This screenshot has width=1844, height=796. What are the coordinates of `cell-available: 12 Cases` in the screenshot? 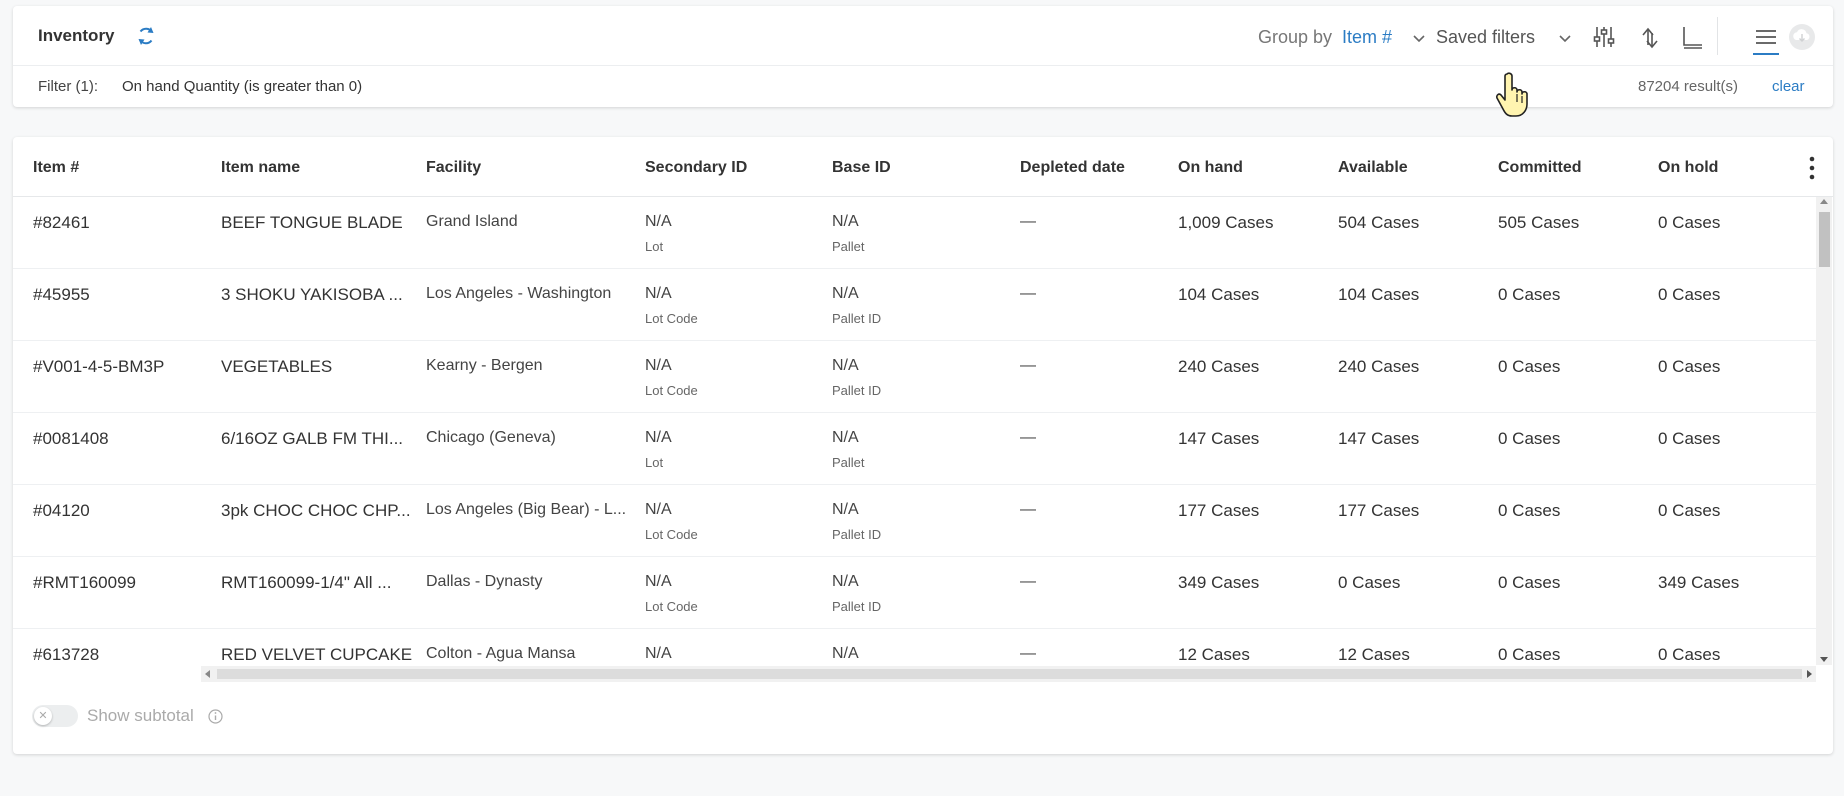 It's located at (1374, 654).